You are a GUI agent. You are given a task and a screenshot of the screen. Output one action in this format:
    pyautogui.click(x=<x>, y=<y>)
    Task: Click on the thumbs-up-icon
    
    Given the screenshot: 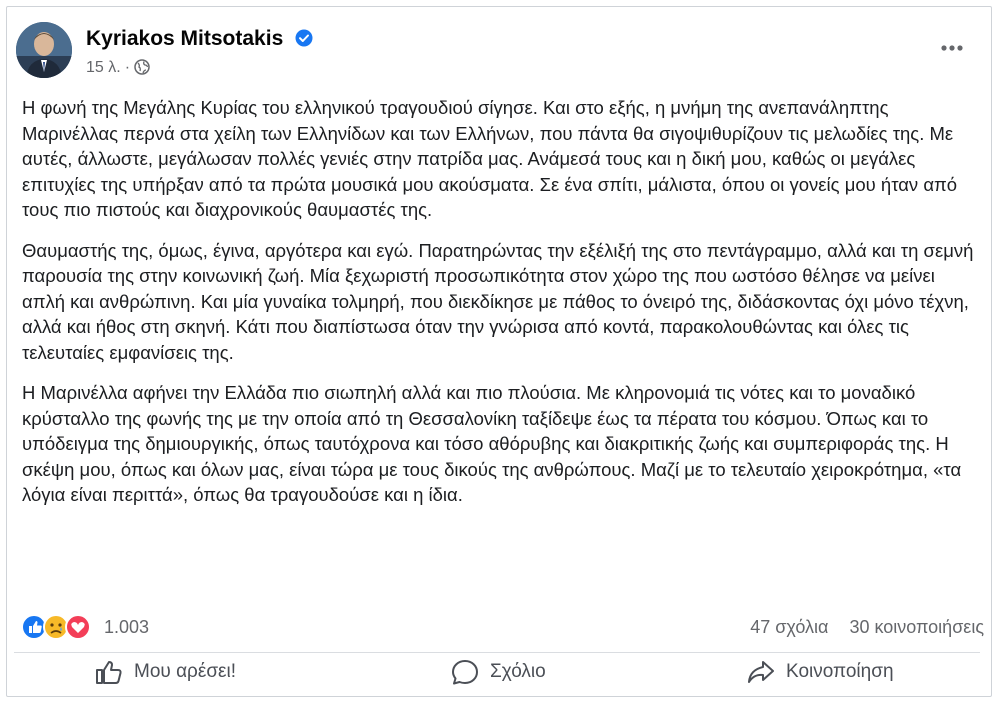 What is the action you would take?
    pyautogui.click(x=109, y=672)
    